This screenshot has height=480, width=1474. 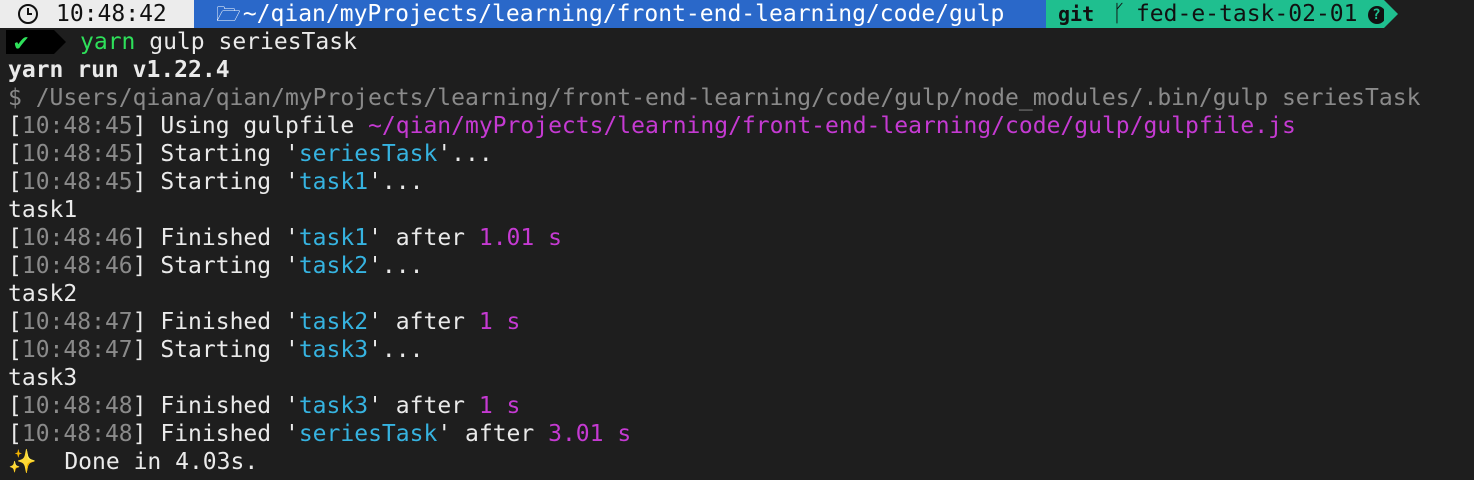 I want to click on status-badge-arrow-icon, so click(x=60, y=42).